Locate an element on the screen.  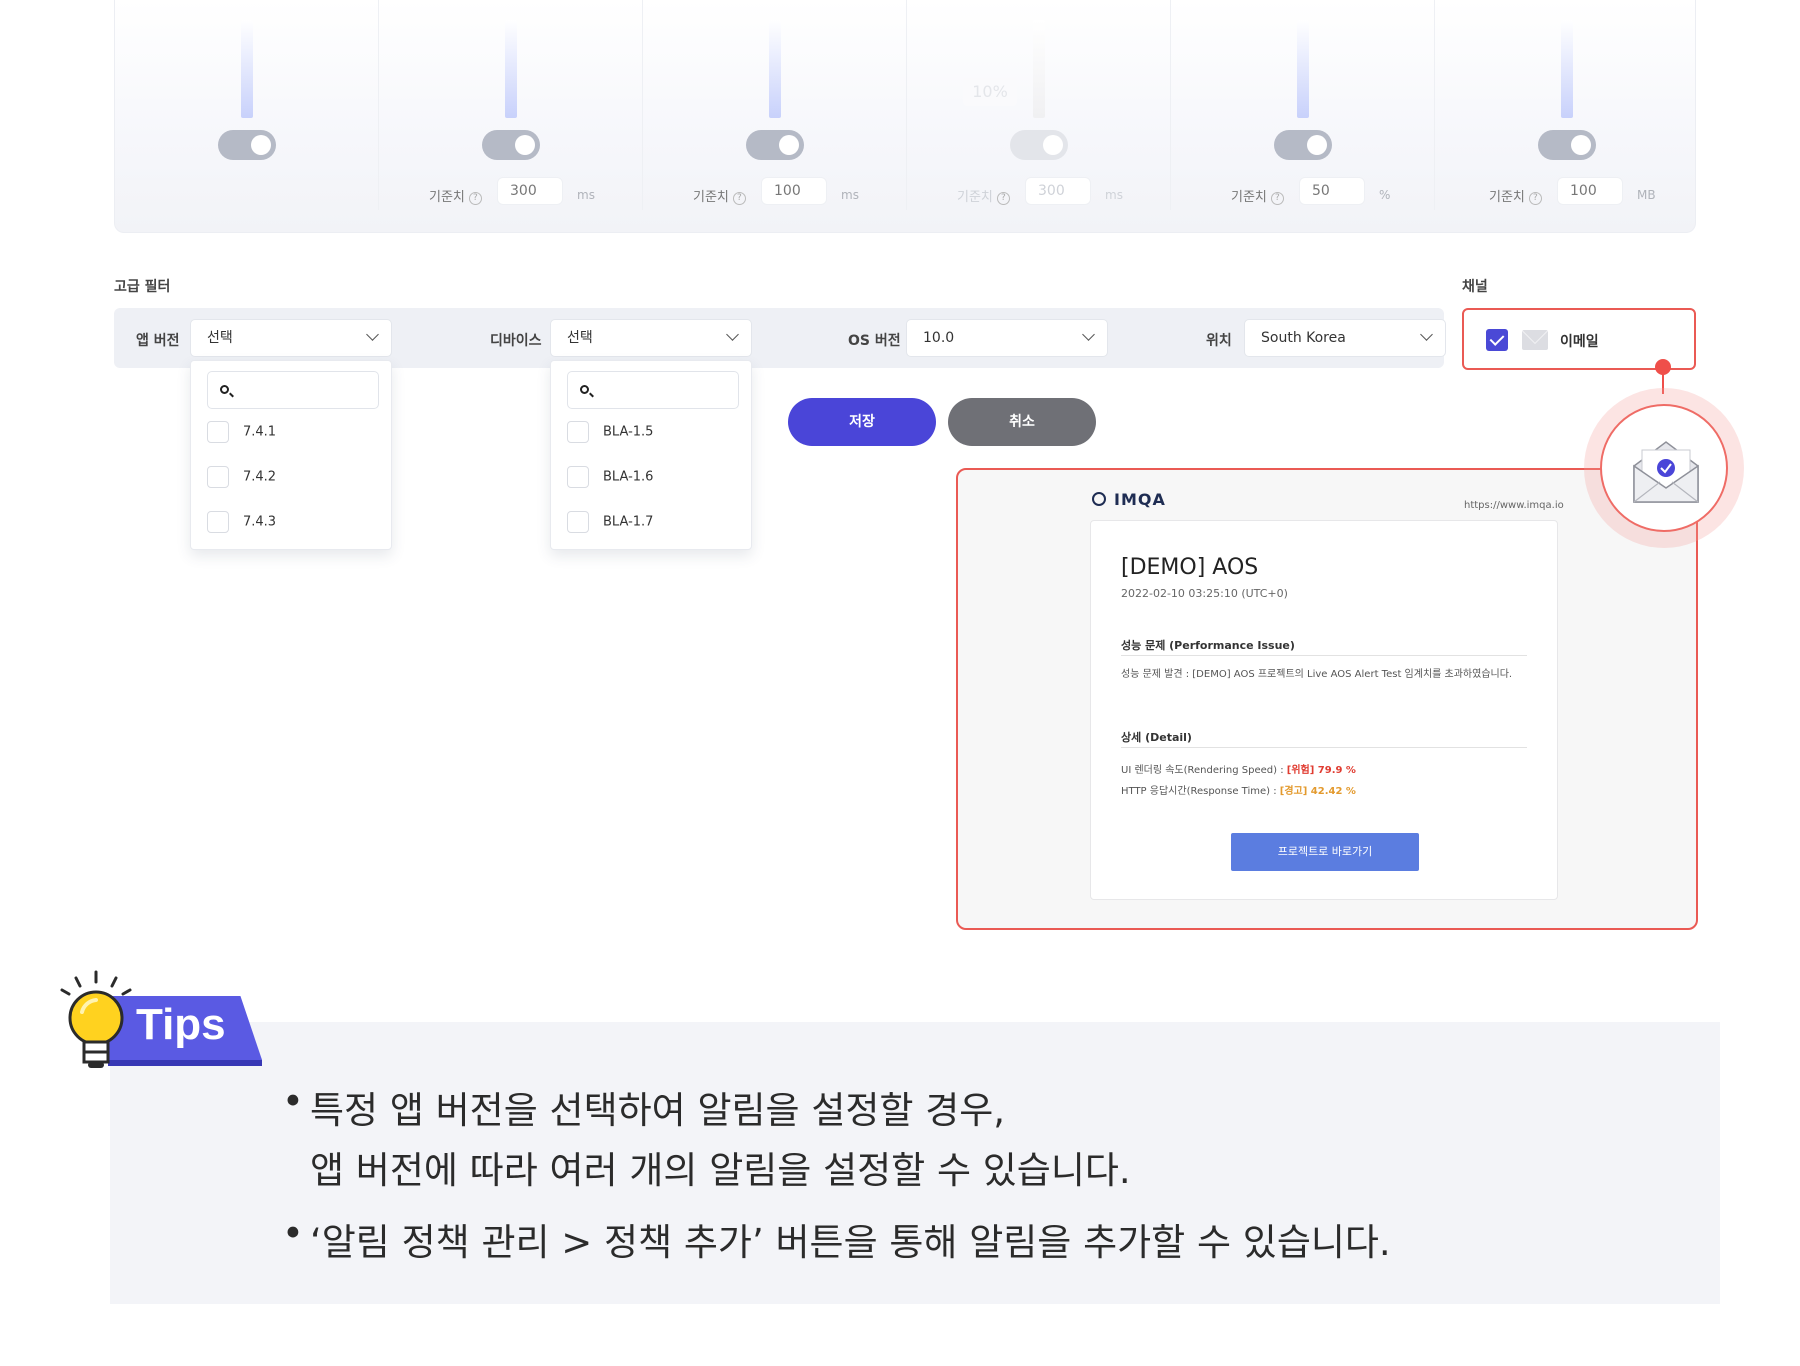
cancel-button: 취소 is located at coordinates (1022, 422).